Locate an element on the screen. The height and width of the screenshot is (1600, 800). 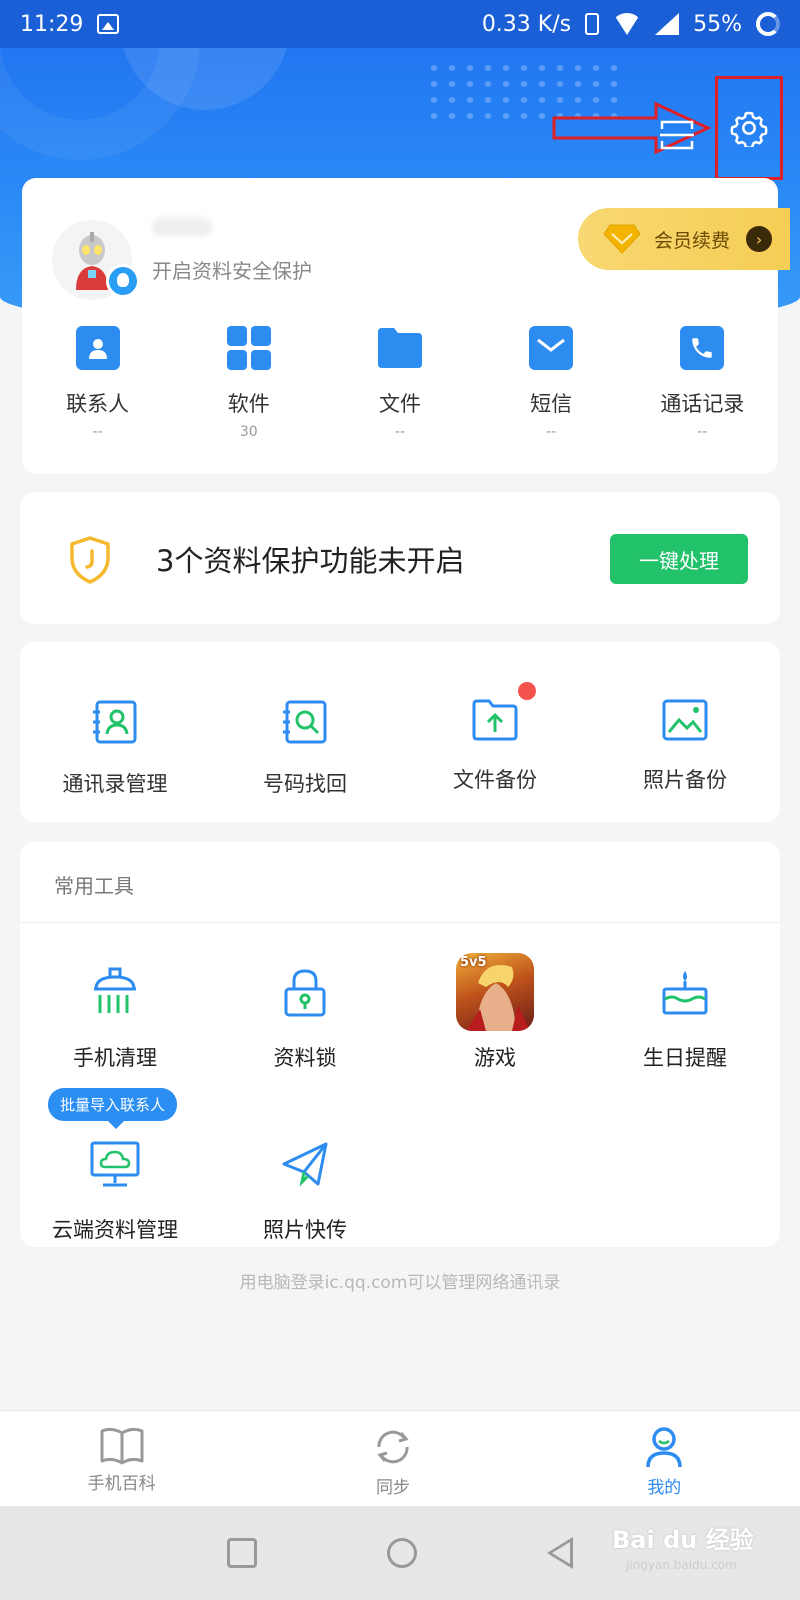
book-icon is located at coordinates (122, 1446).